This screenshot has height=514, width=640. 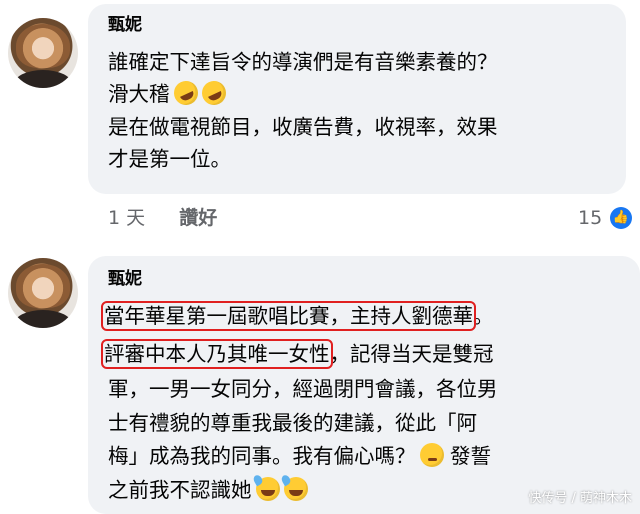 I want to click on like-button: 讚好, so click(x=198, y=218).